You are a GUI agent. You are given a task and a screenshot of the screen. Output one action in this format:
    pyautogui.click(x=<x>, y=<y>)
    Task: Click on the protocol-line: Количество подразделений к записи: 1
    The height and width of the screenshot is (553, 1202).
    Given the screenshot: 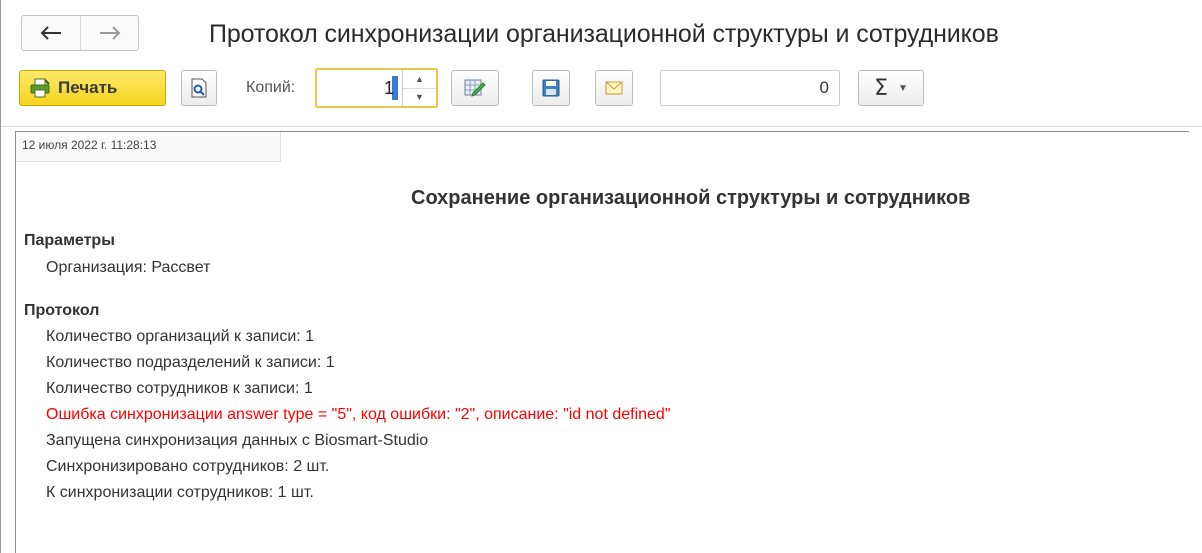 What is the action you would take?
    pyautogui.click(x=190, y=362)
    